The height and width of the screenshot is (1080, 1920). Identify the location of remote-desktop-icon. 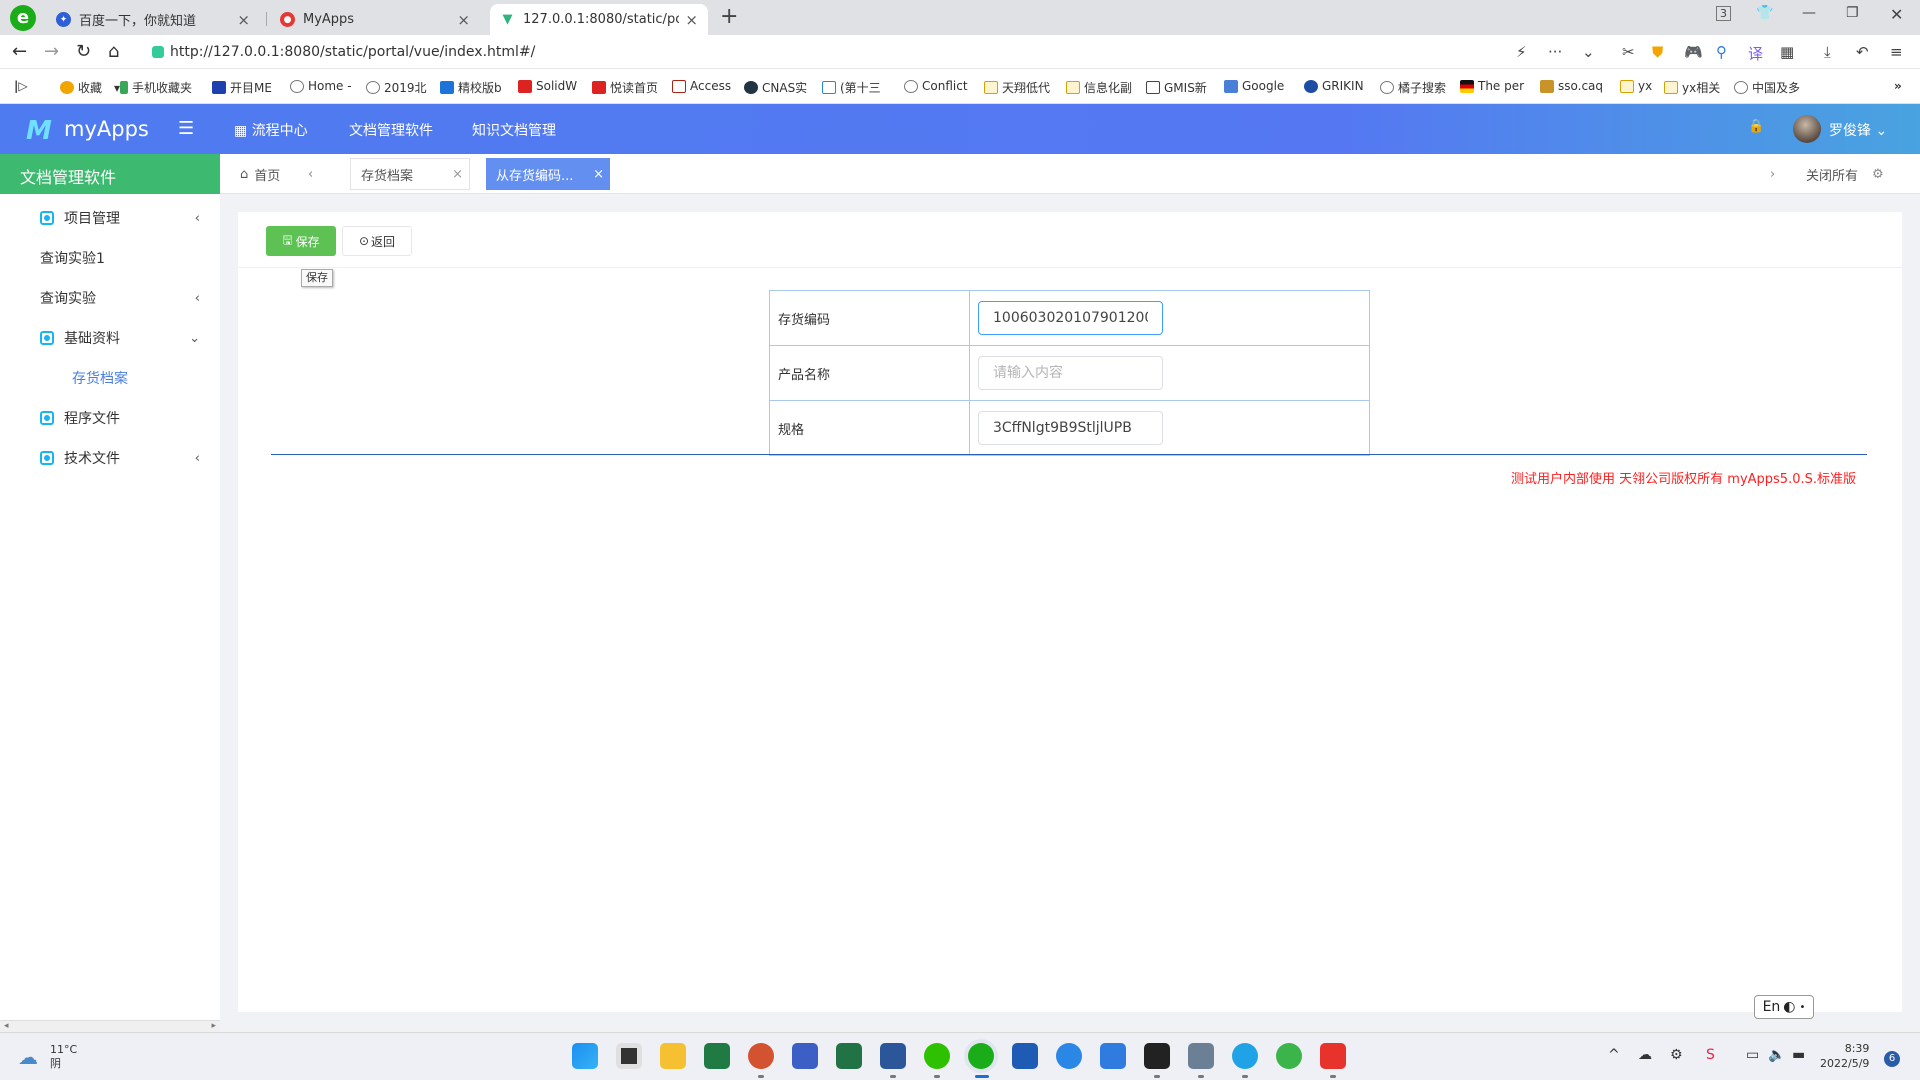
(1201, 1056).